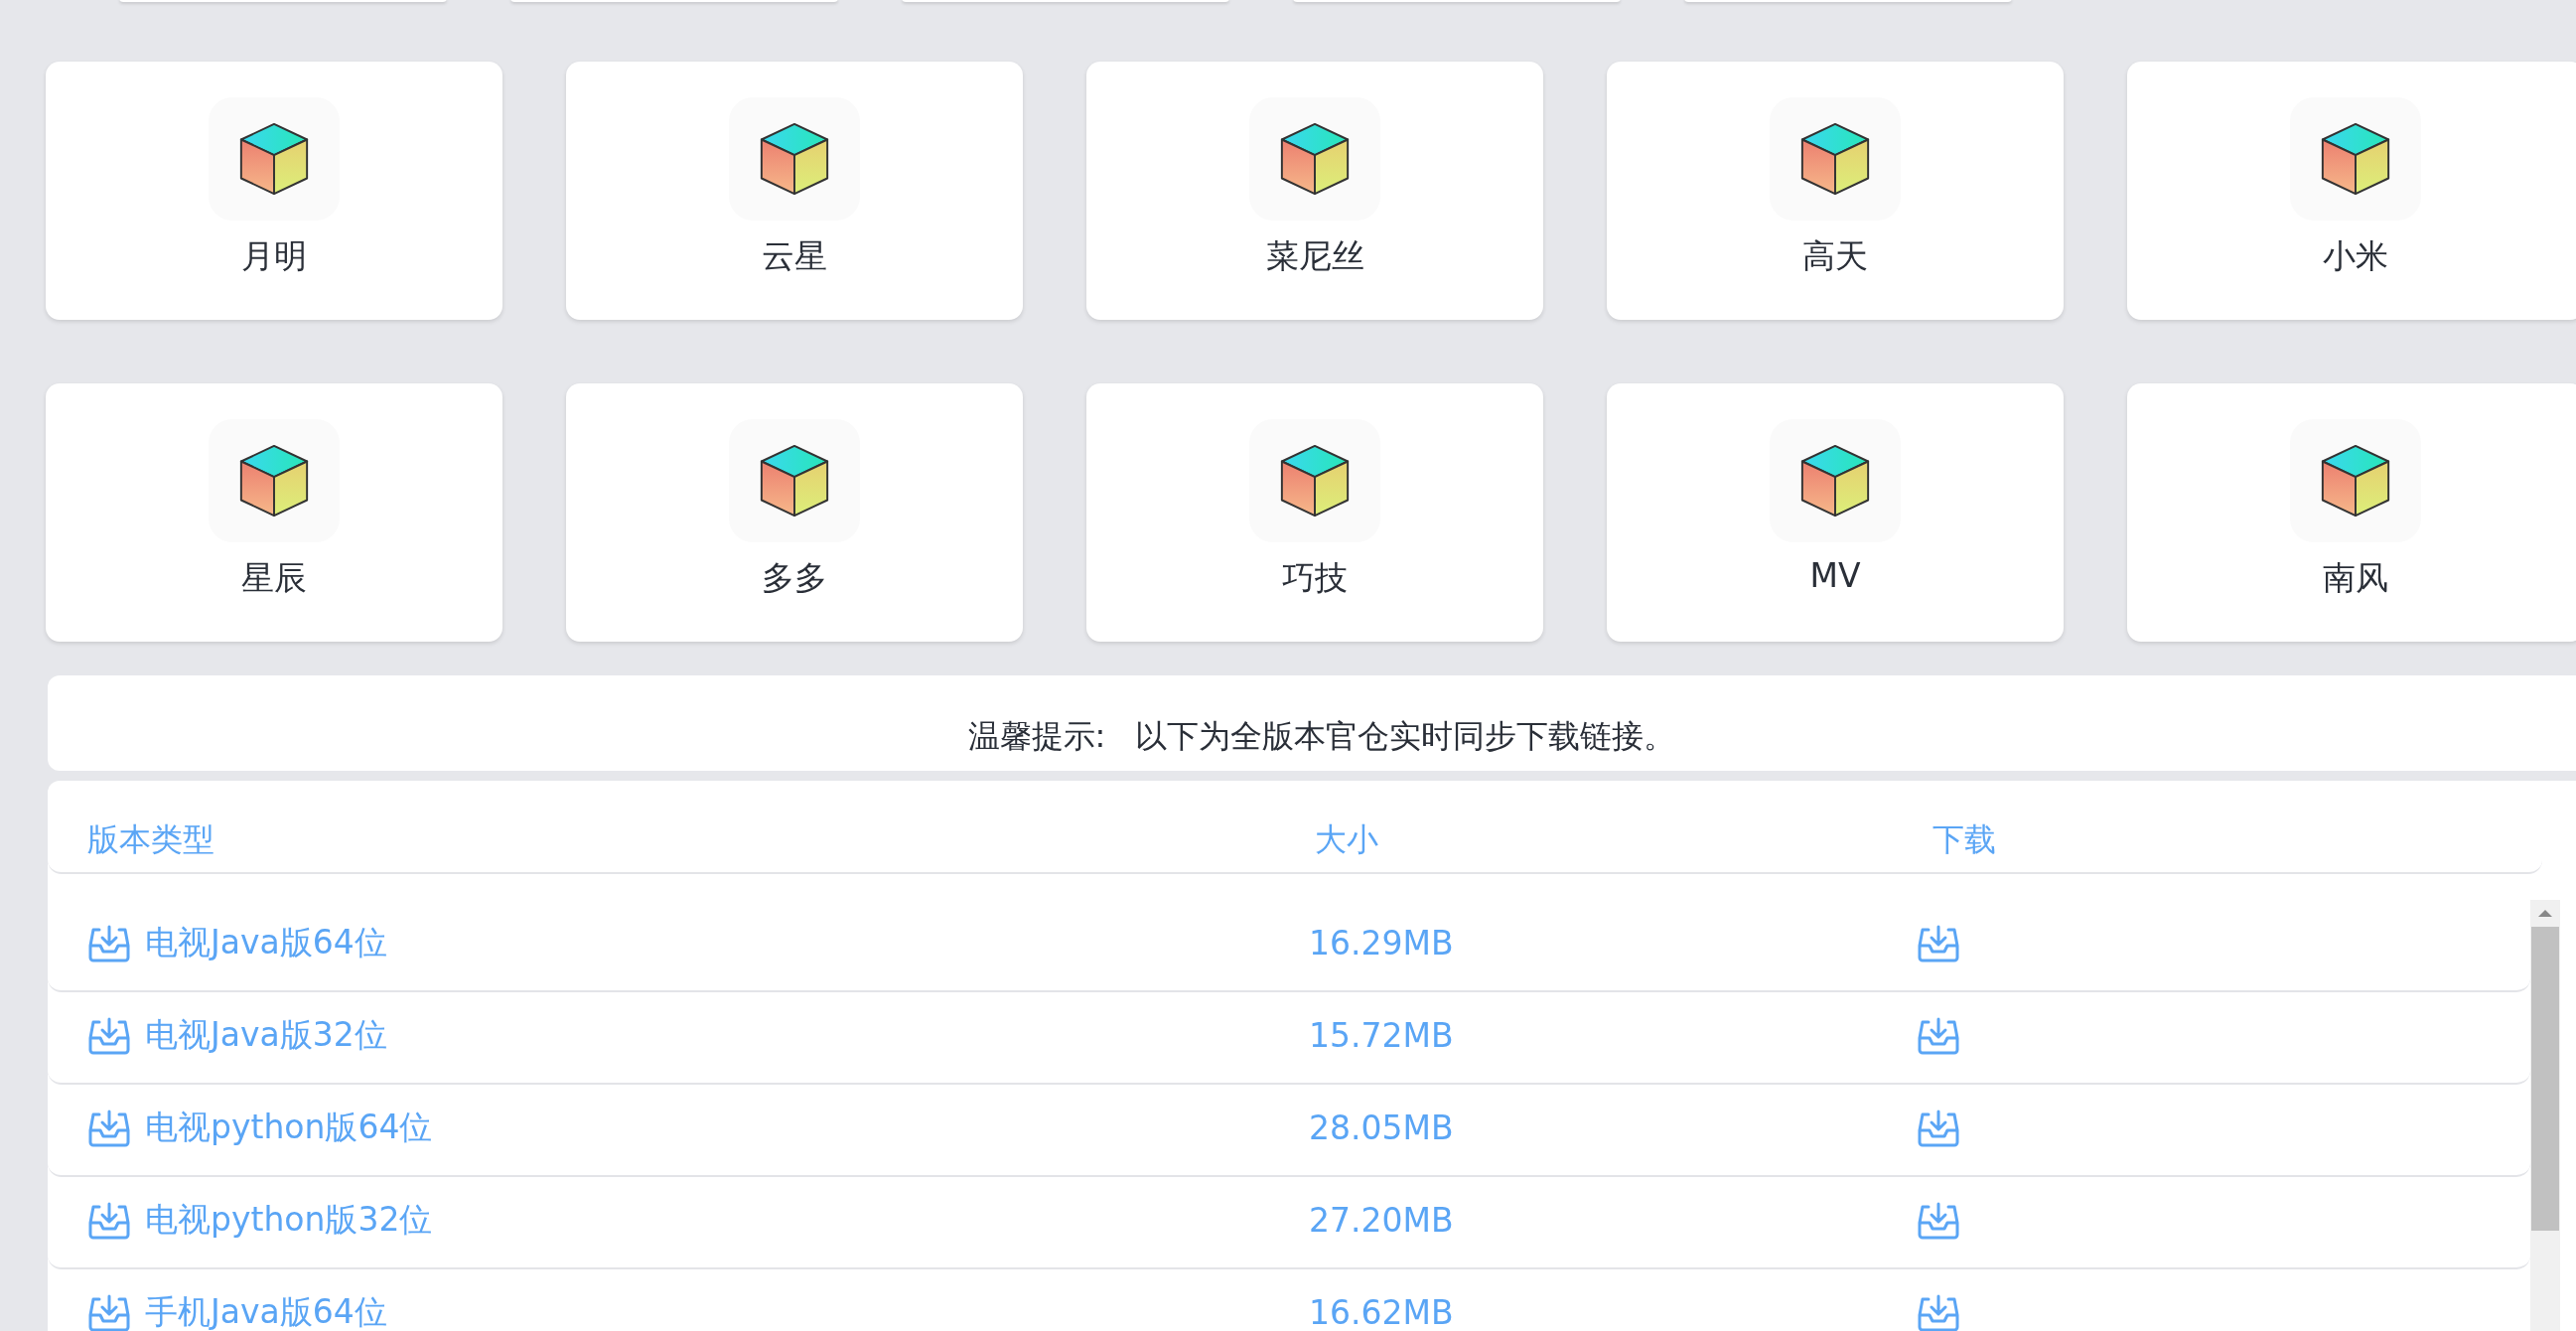 The image size is (2576, 1331). I want to click on app-name: 月明, so click(274, 256).